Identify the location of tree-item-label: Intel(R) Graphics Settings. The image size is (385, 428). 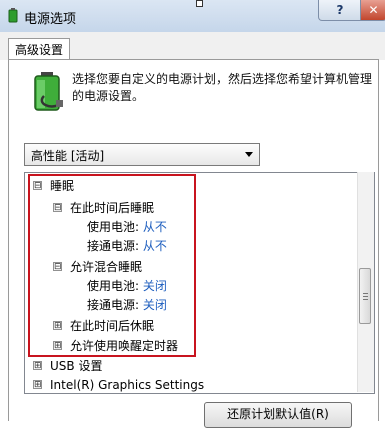
(127, 385).